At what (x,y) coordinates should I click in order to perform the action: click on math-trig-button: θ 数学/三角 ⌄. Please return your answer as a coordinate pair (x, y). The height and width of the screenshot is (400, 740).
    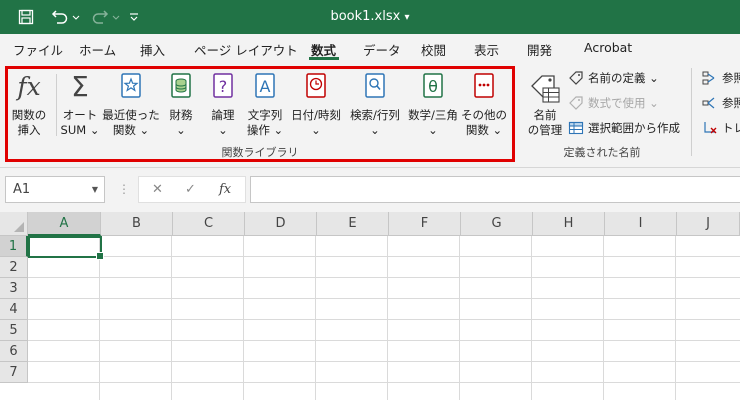
    Looking at the image, I should click on (433, 111).